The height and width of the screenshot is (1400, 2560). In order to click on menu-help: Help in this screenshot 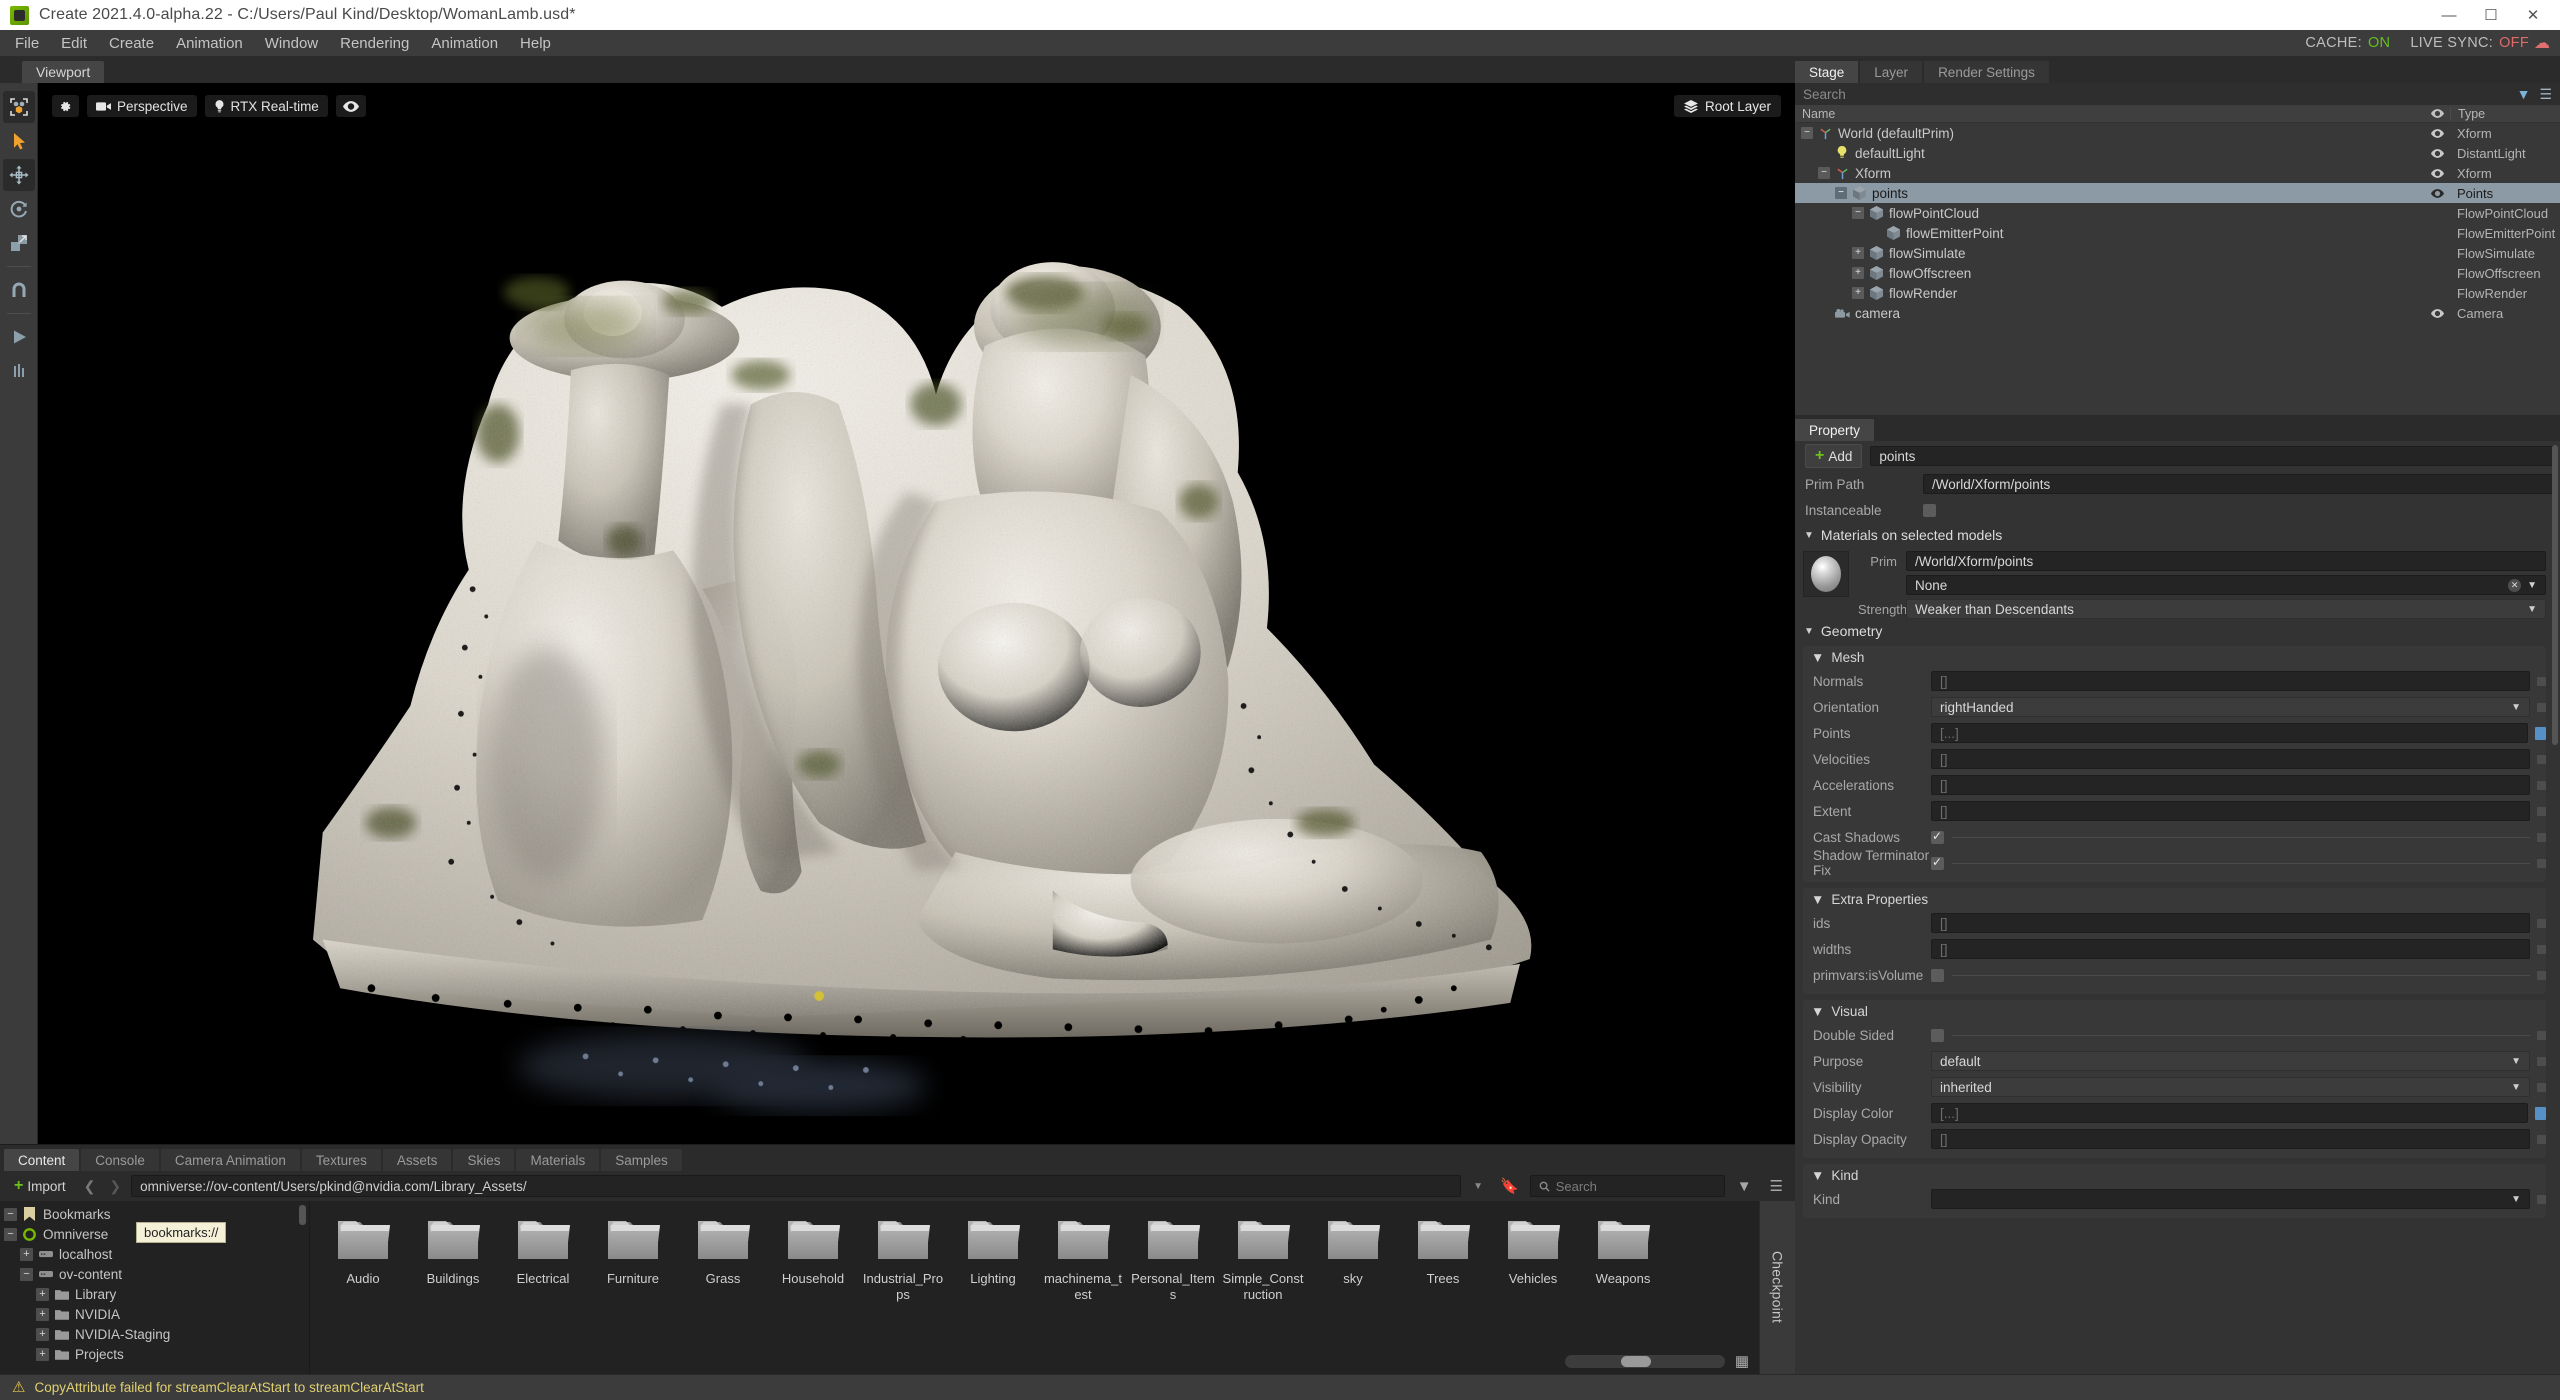, I will do `click(535, 43)`.